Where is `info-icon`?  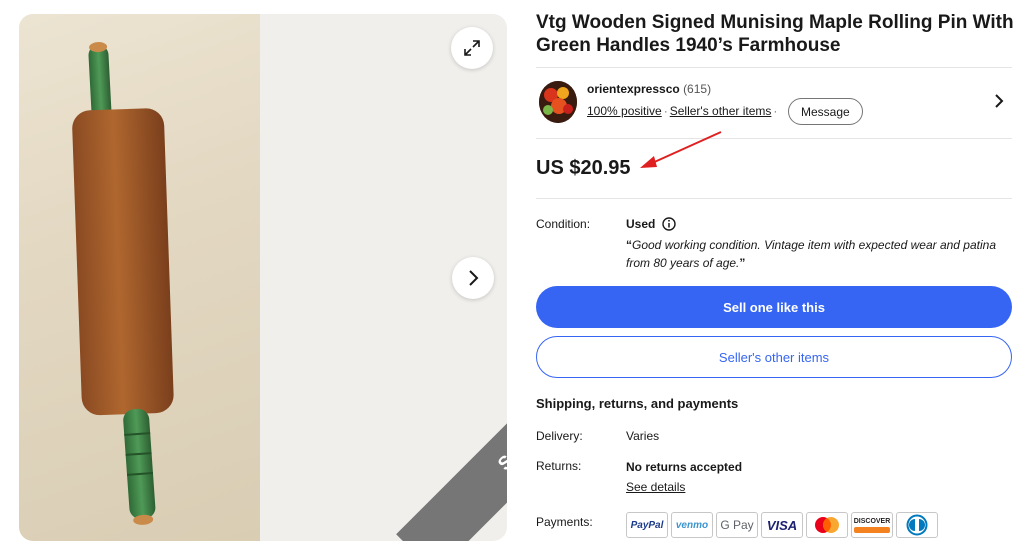 info-icon is located at coordinates (669, 224).